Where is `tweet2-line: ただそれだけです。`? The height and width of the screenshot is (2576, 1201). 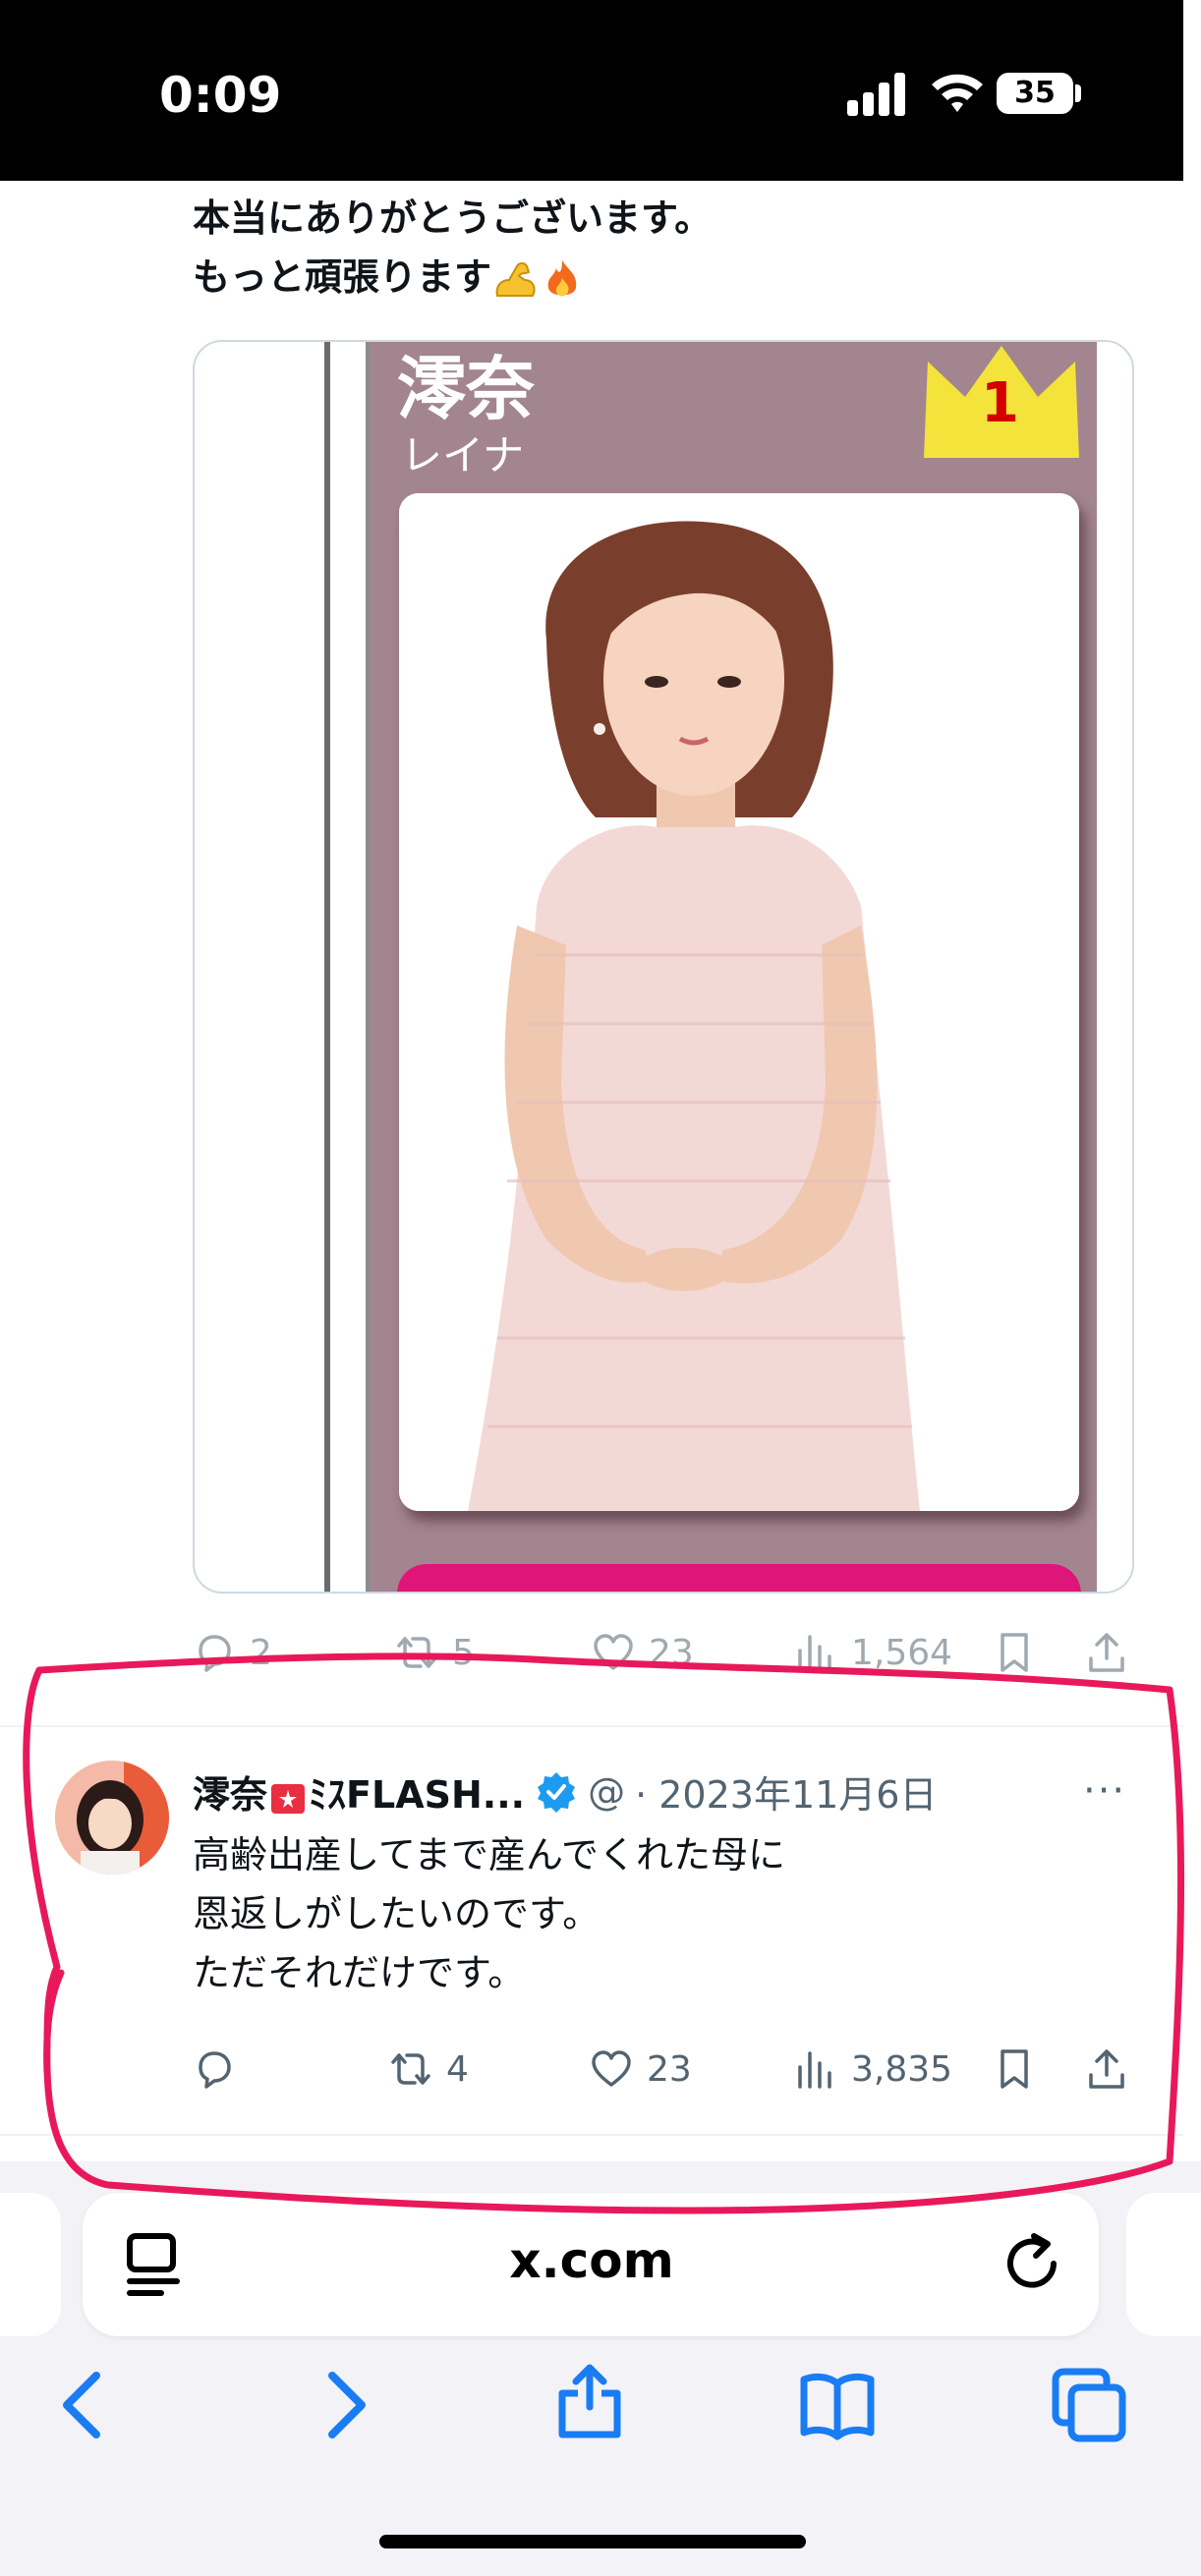 tweet2-line: ただそれだけです。 is located at coordinates (359, 1972).